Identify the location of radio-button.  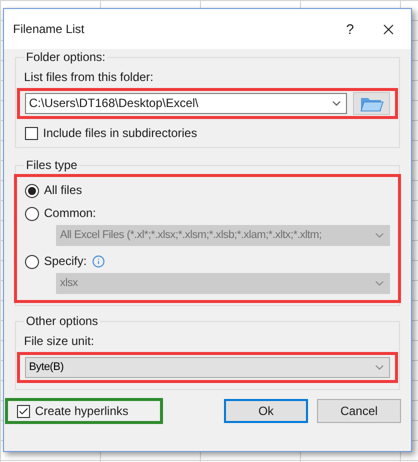
(32, 191).